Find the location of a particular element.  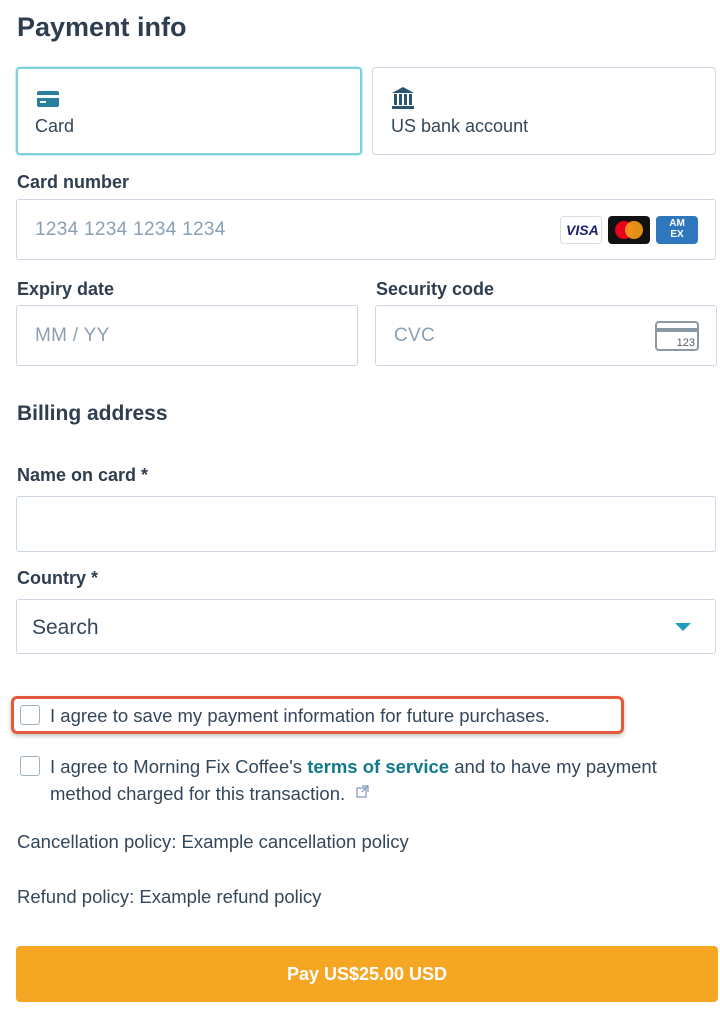

refund-policy-text: Refund policy: Example refund policy is located at coordinates (169, 896).